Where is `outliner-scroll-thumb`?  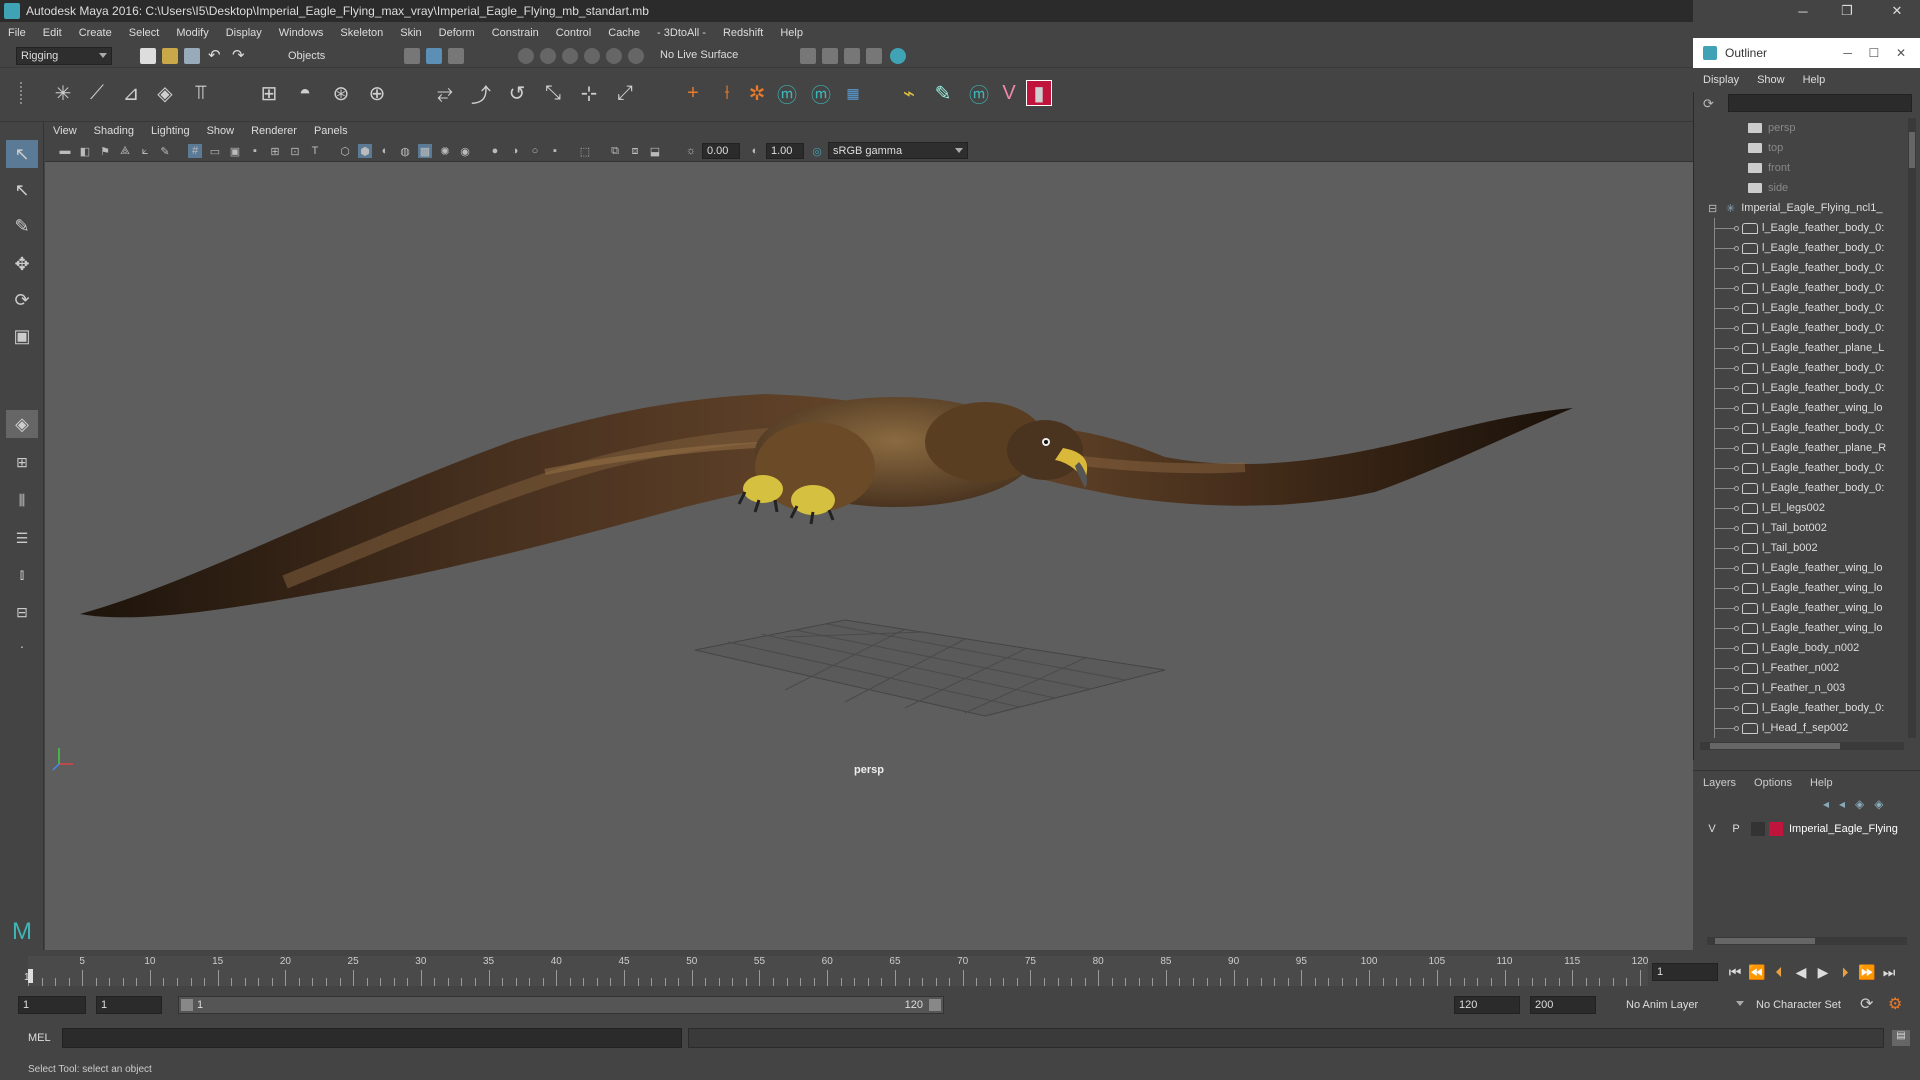
outliner-scroll-thumb is located at coordinates (1912, 150).